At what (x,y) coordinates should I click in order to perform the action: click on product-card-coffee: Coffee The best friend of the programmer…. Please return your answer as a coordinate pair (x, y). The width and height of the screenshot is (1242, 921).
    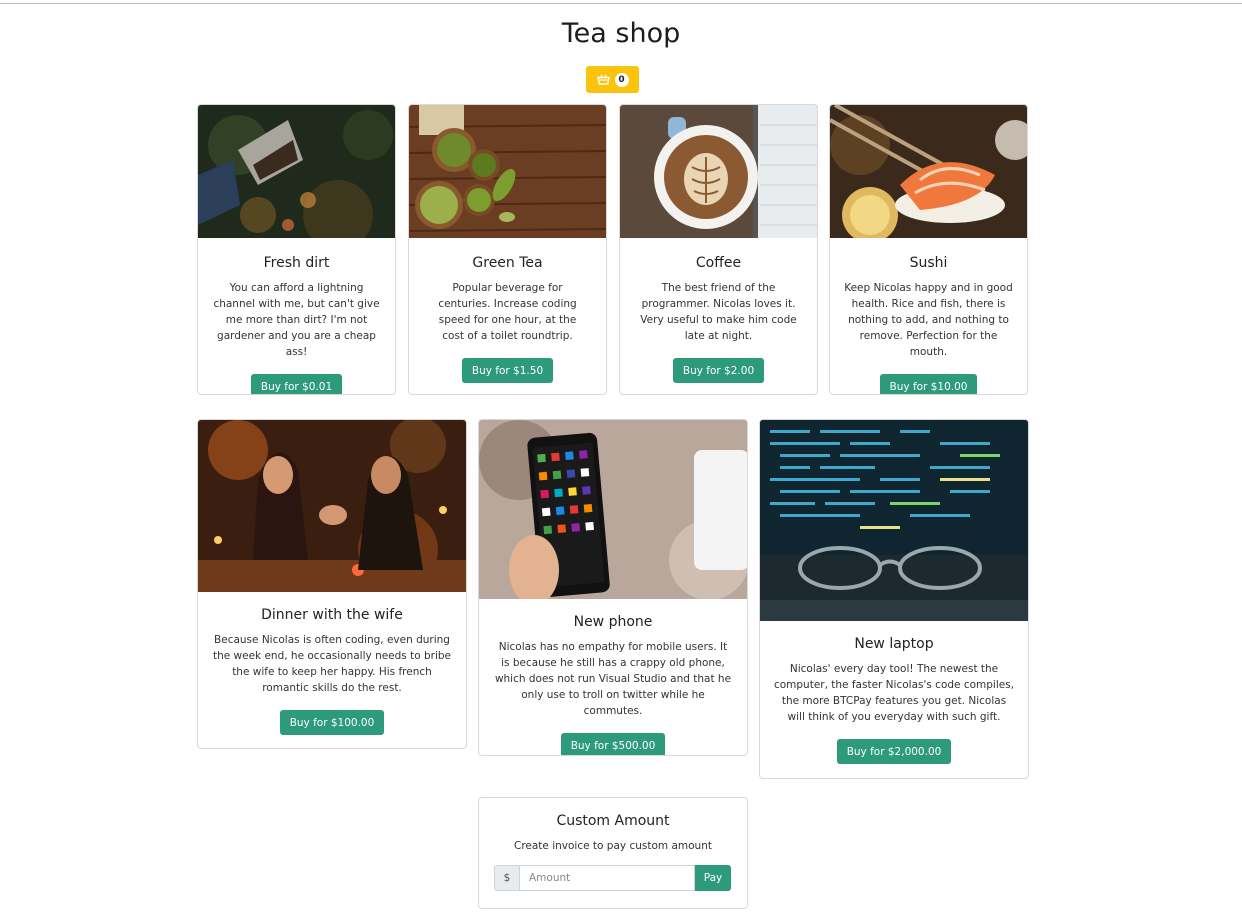
    Looking at the image, I should click on (718, 249).